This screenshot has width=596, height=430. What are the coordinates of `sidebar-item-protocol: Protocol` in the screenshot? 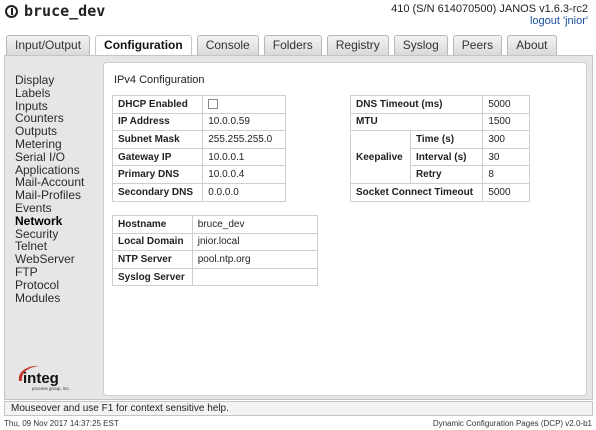 It's located at (60, 285).